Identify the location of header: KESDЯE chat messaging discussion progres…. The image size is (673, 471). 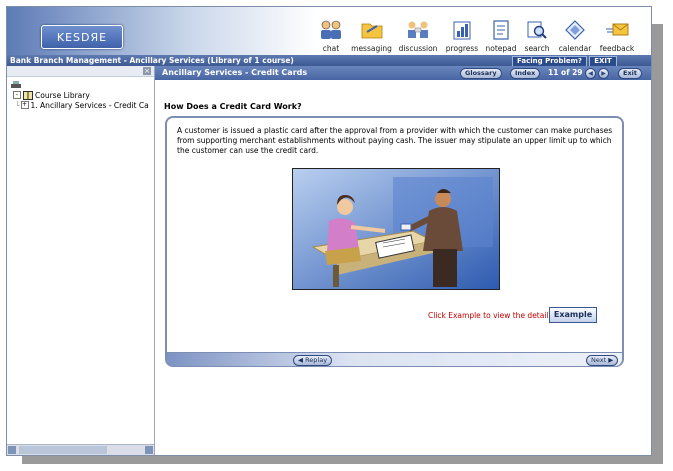
(329, 31).